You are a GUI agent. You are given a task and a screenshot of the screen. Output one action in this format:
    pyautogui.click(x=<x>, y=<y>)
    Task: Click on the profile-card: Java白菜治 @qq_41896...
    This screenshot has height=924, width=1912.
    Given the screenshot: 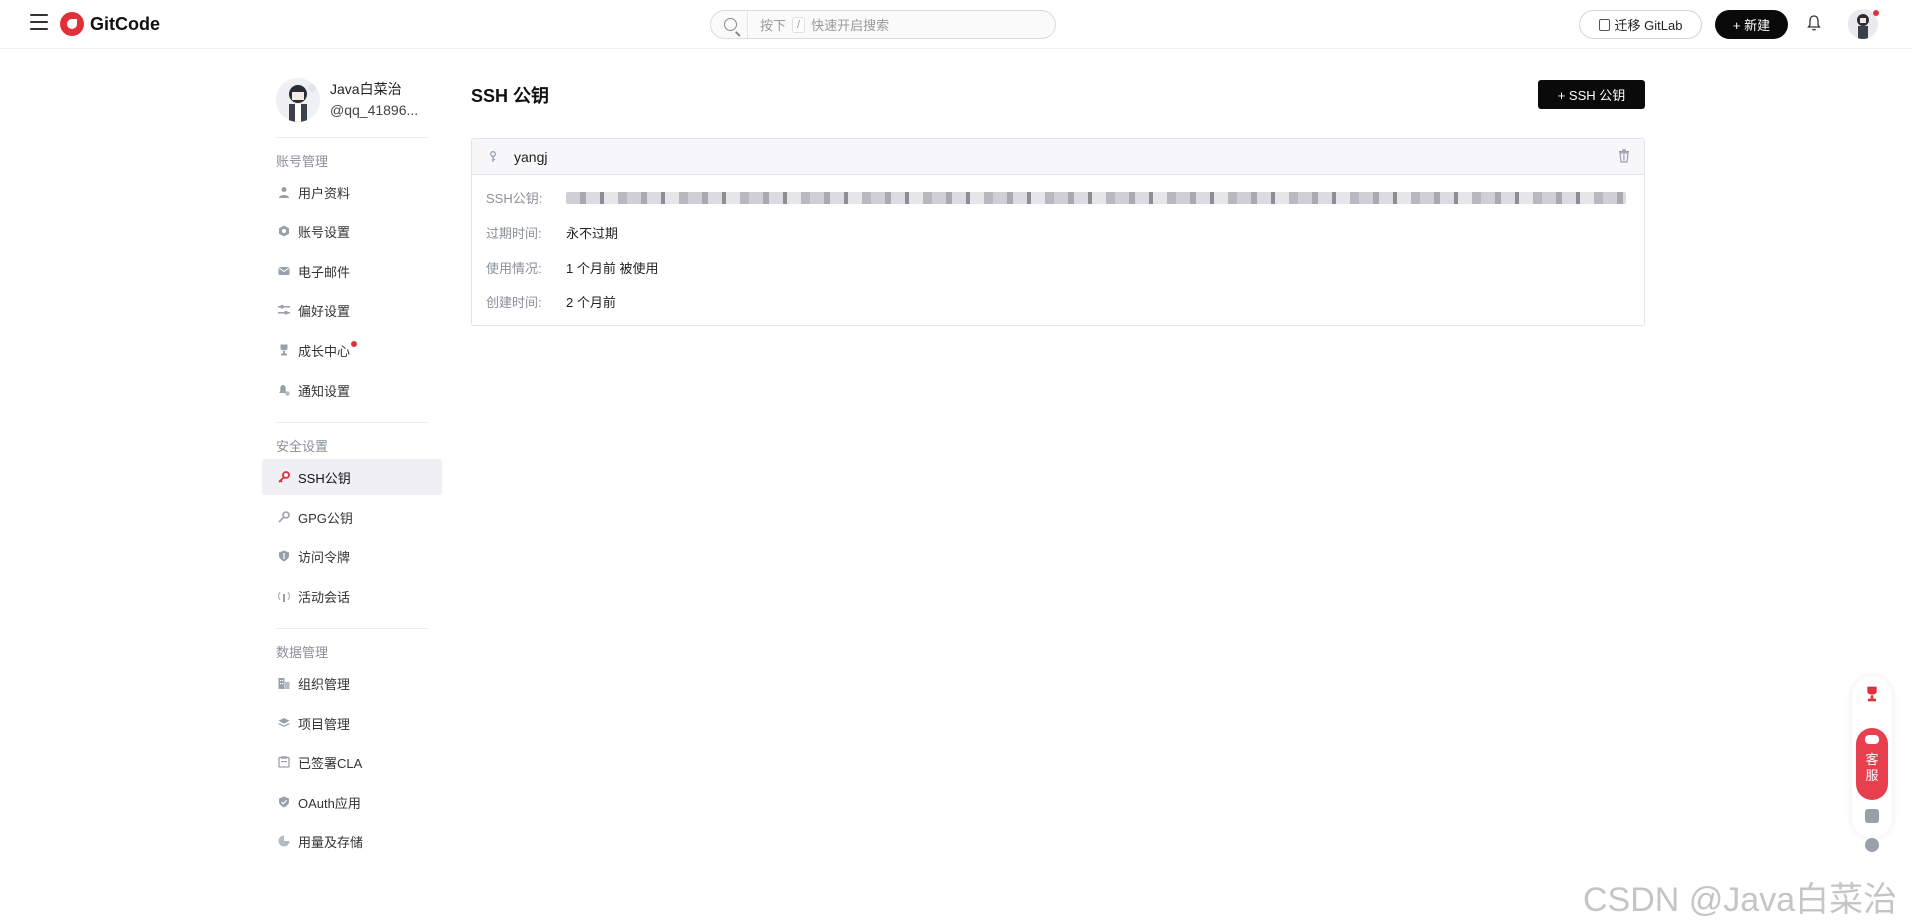 What is the action you would take?
    pyautogui.click(x=347, y=100)
    